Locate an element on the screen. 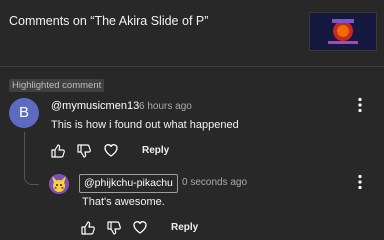  highlighted-comment-label: Highlighted comment is located at coordinates (57, 85).